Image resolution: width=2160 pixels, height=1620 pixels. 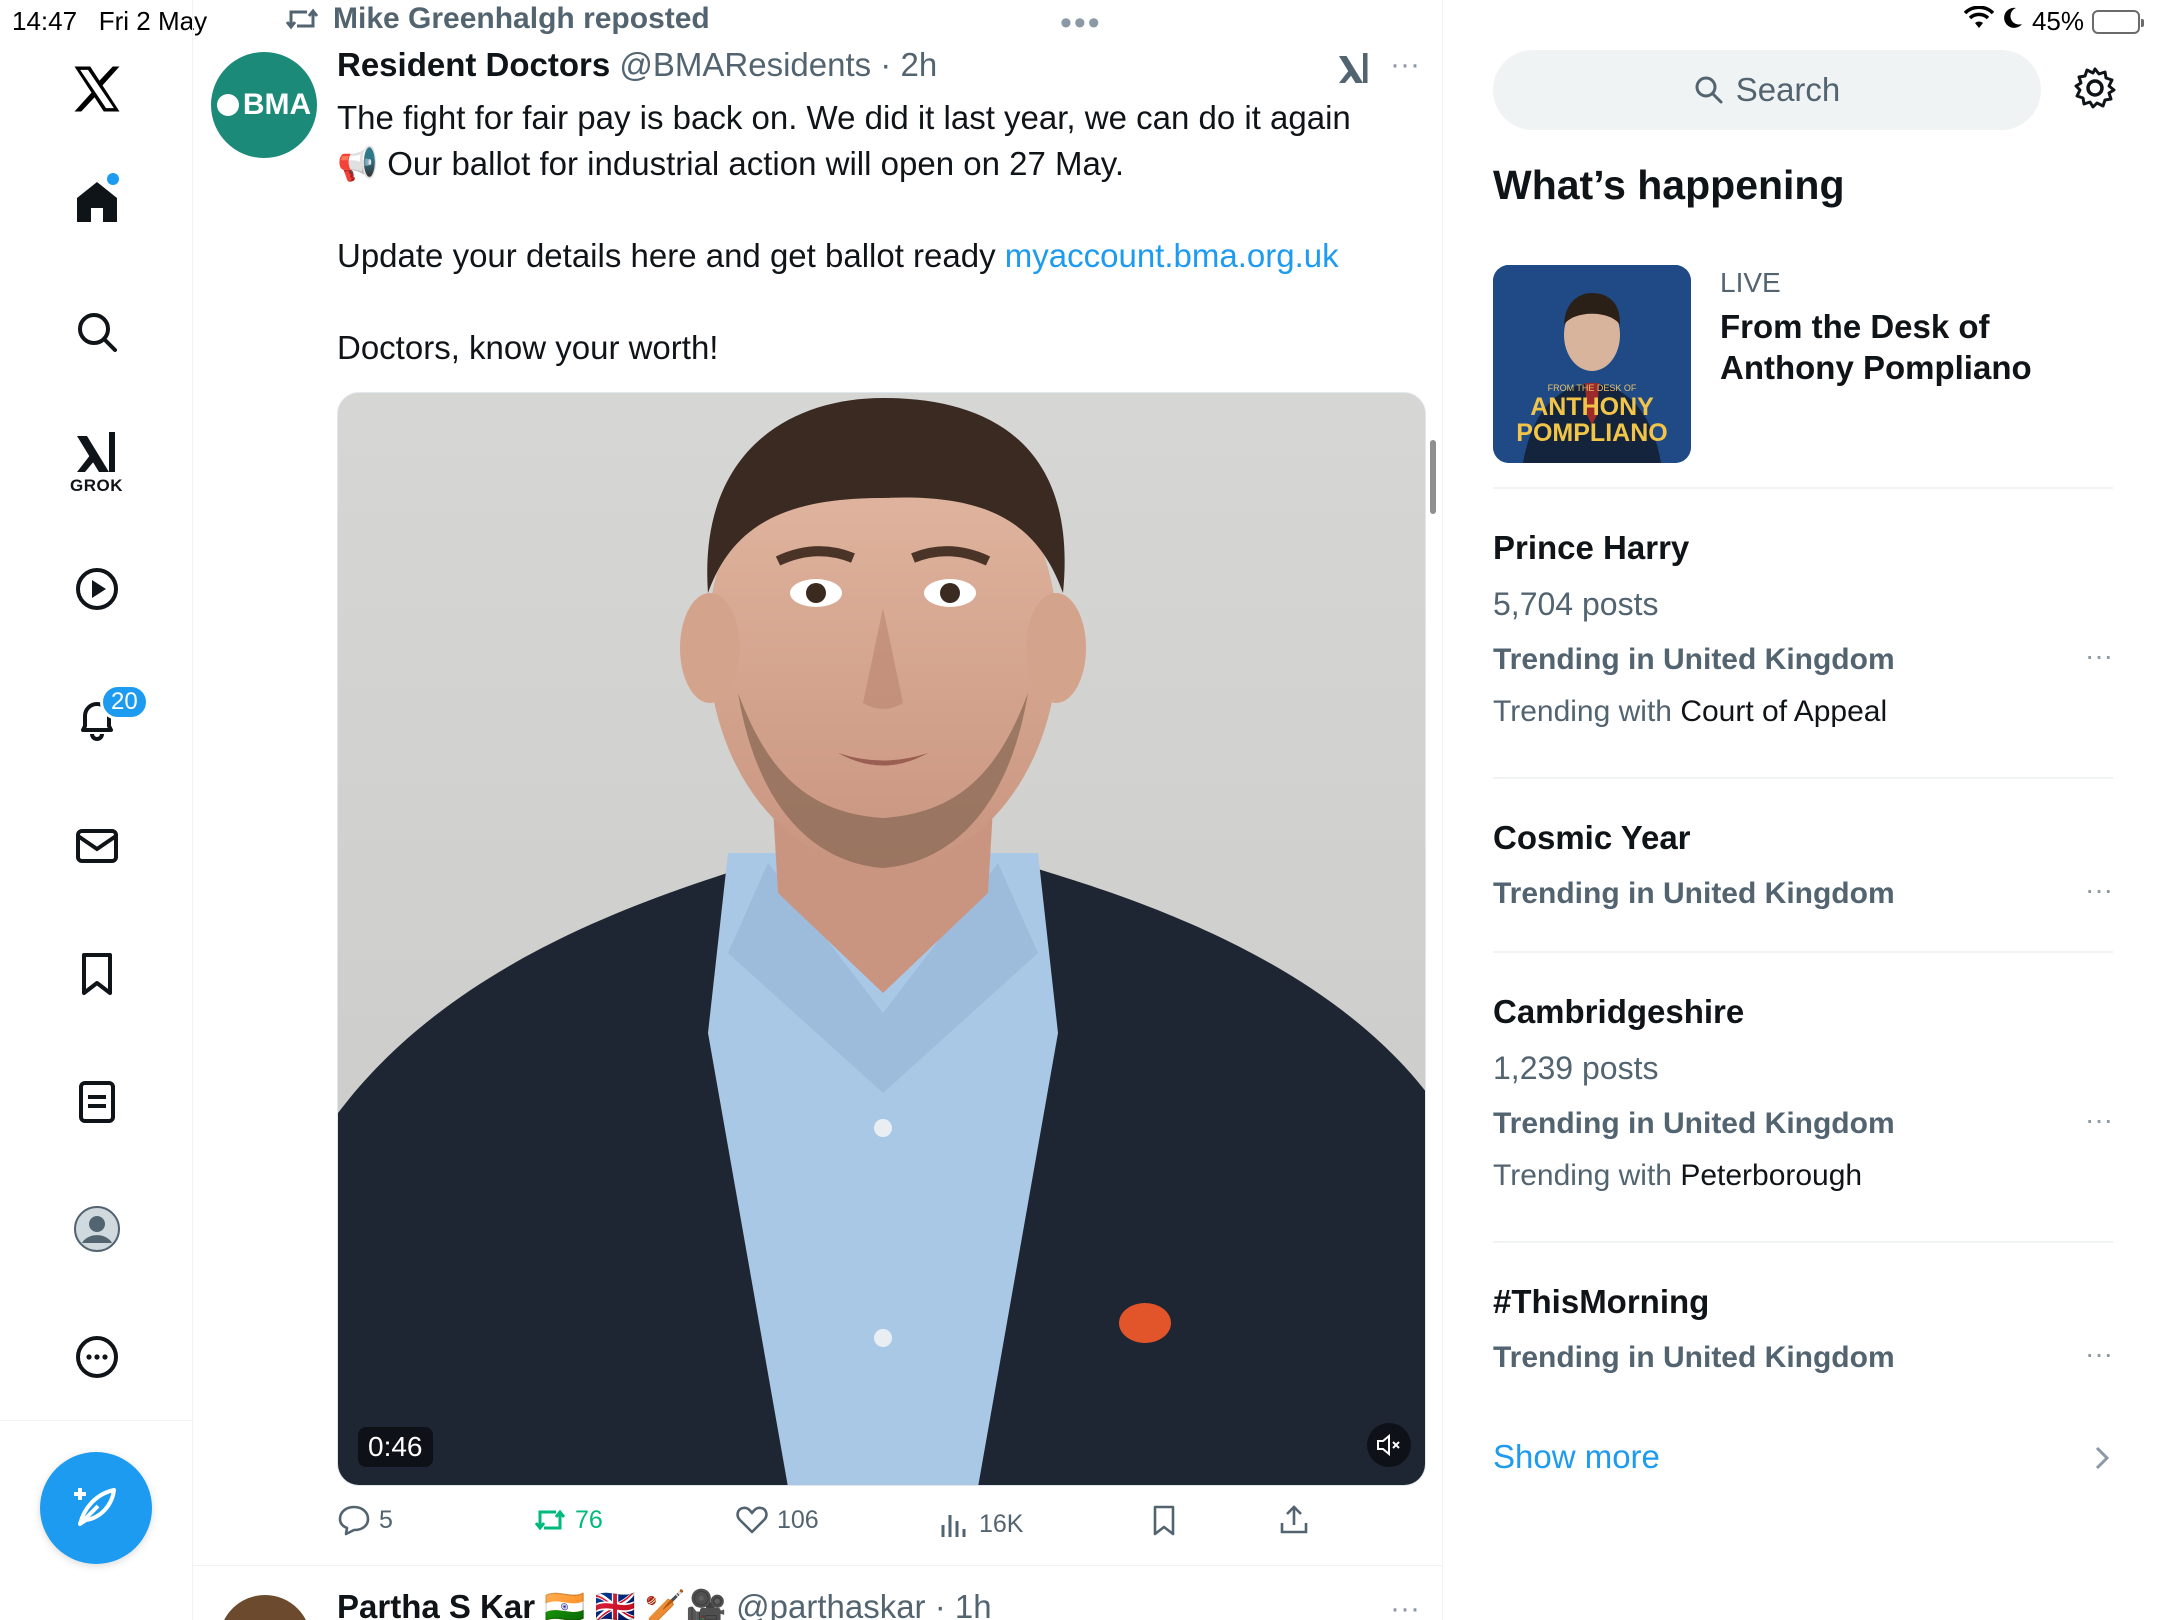 What do you see at coordinates (96, 1357) in the screenshot?
I see `more-icon` at bounding box center [96, 1357].